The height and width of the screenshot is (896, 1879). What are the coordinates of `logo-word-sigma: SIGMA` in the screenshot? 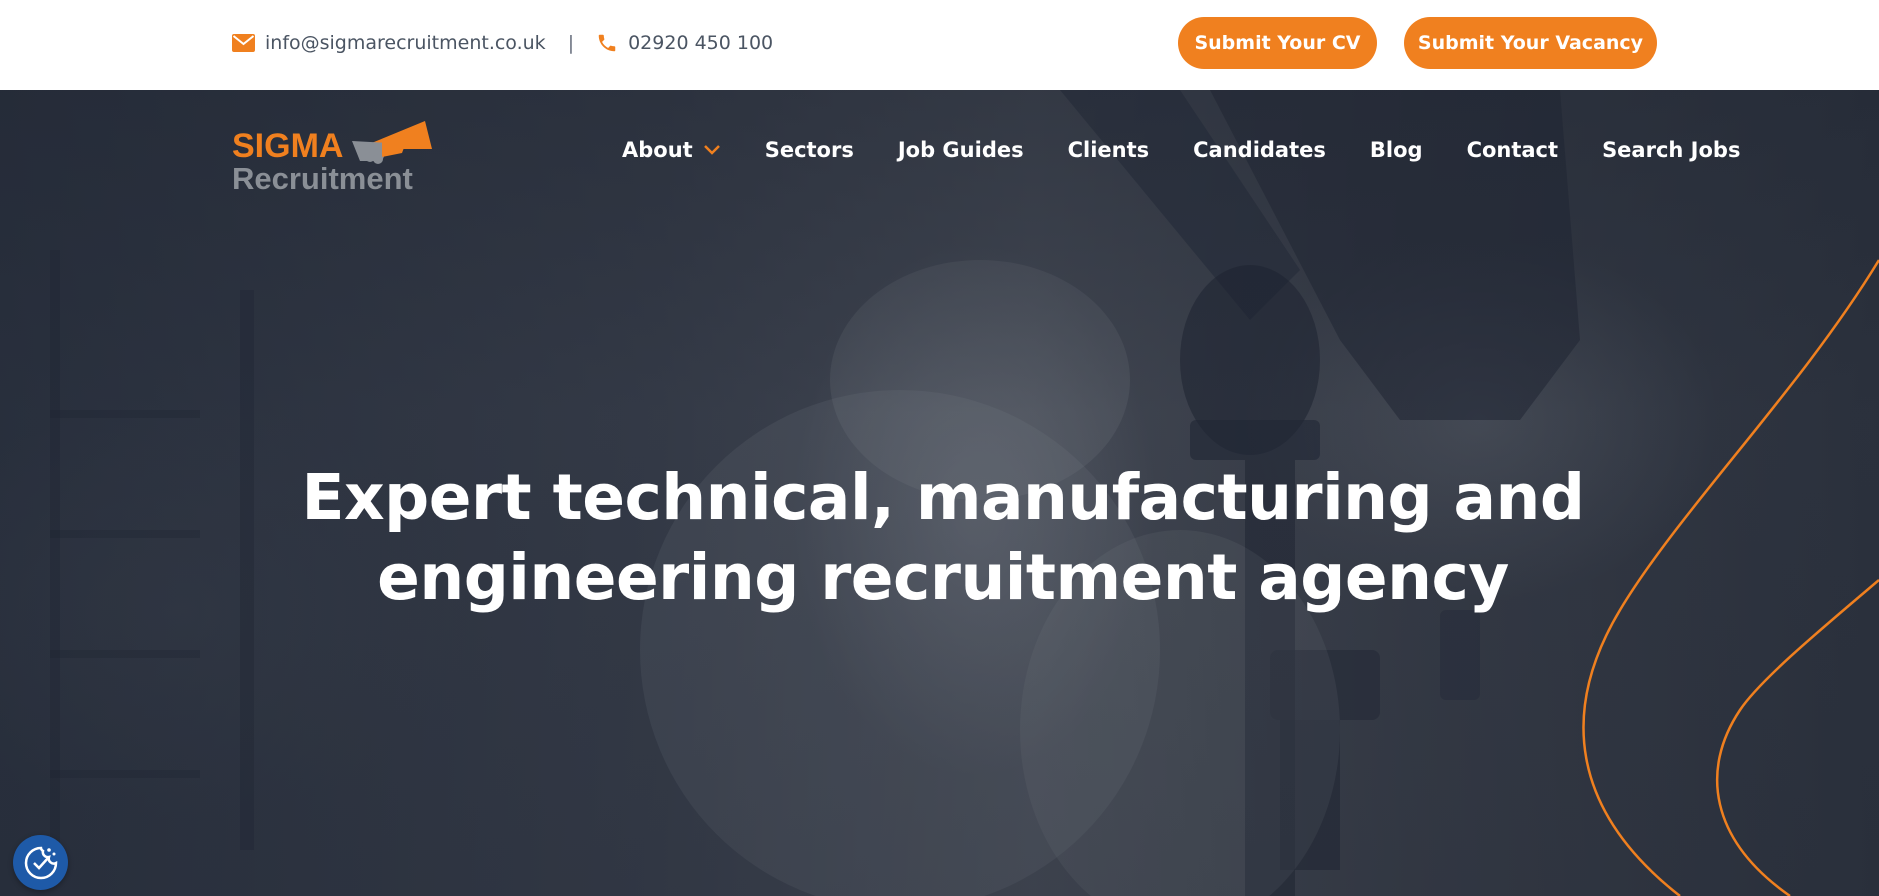 It's located at (287, 146).